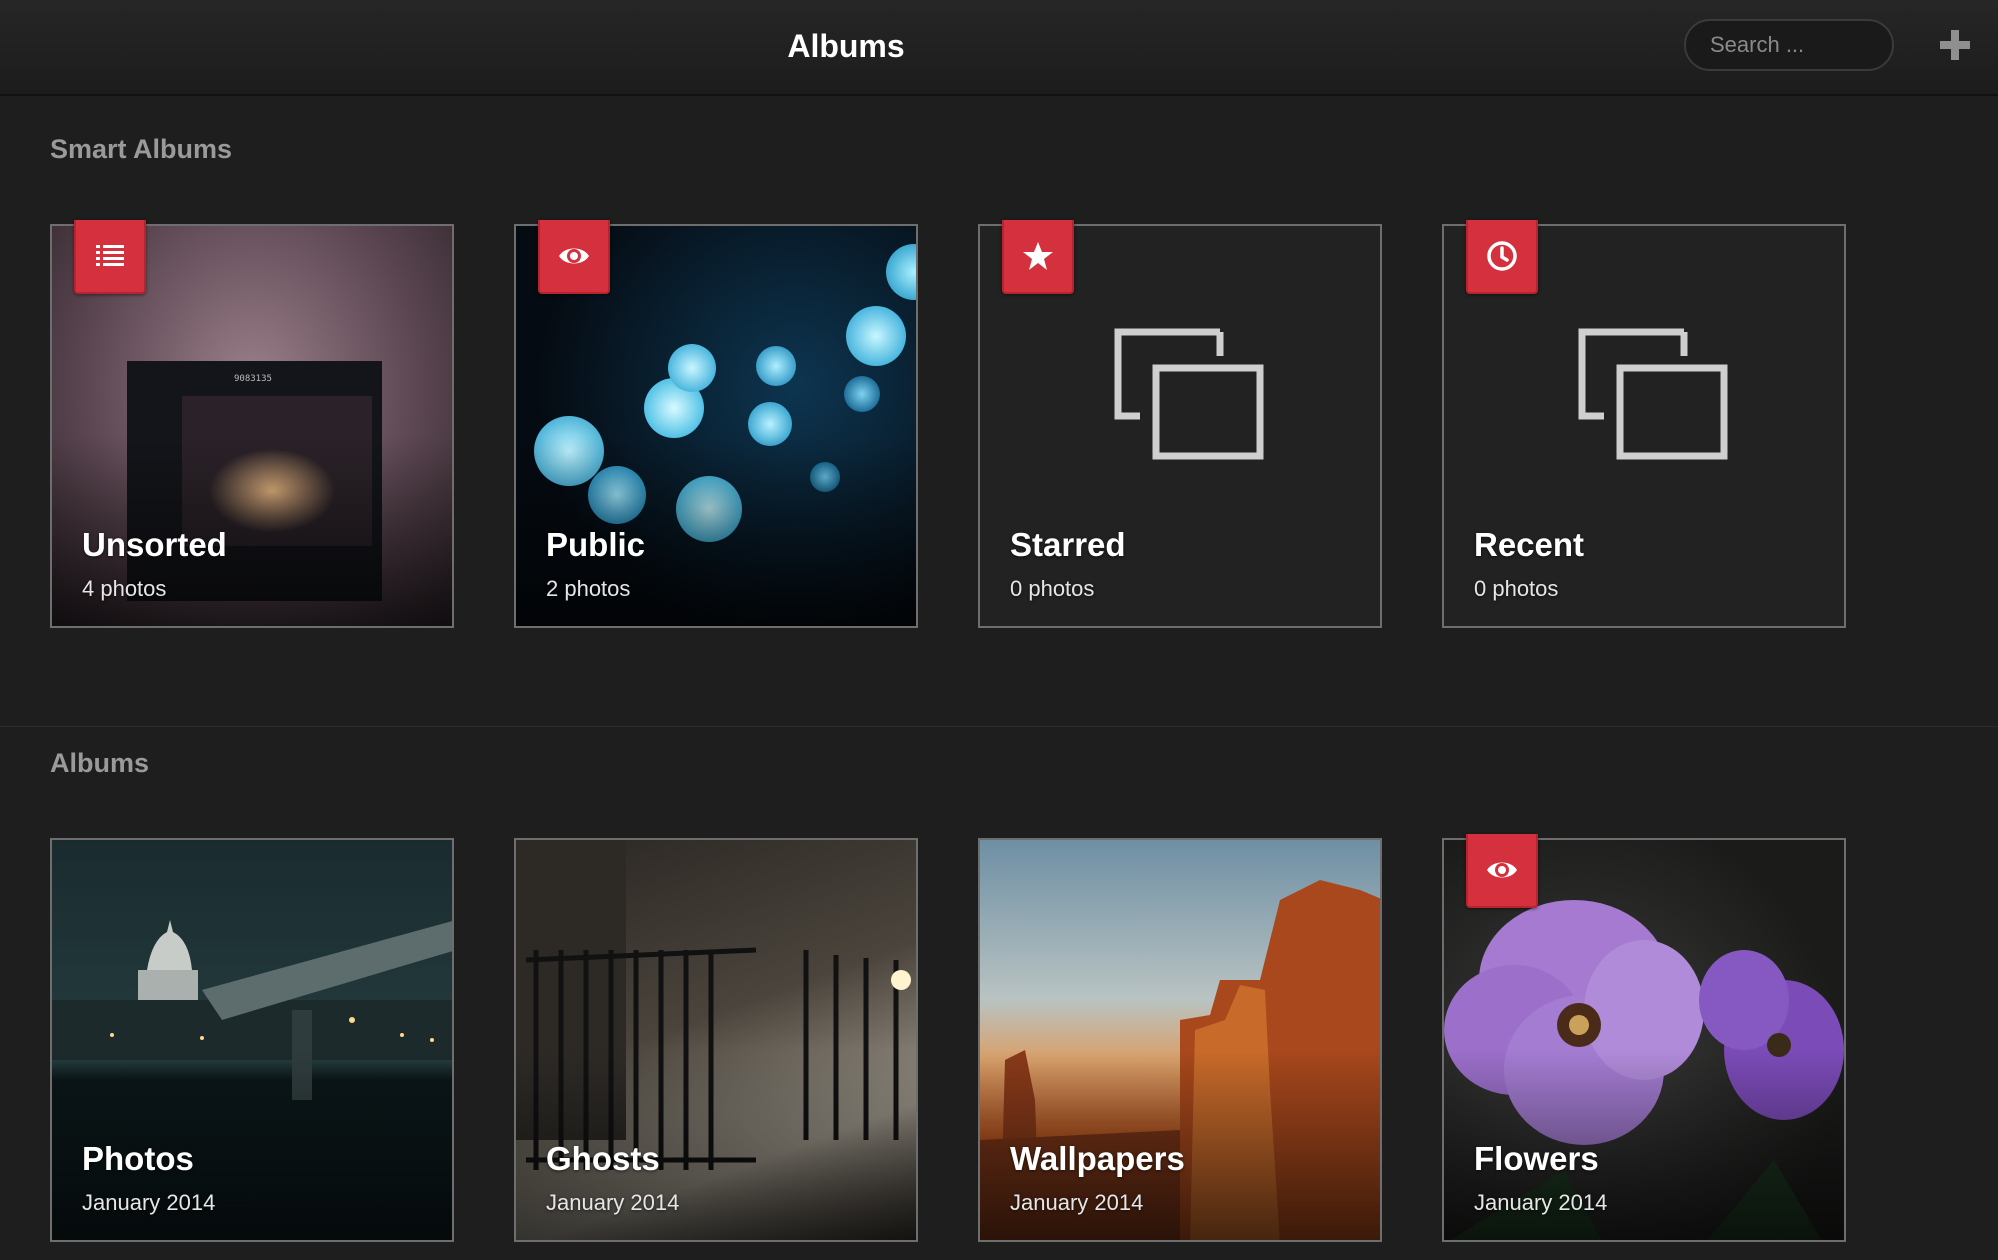 The width and height of the screenshot is (1998, 1260). I want to click on album-title: Photos, so click(138, 1158).